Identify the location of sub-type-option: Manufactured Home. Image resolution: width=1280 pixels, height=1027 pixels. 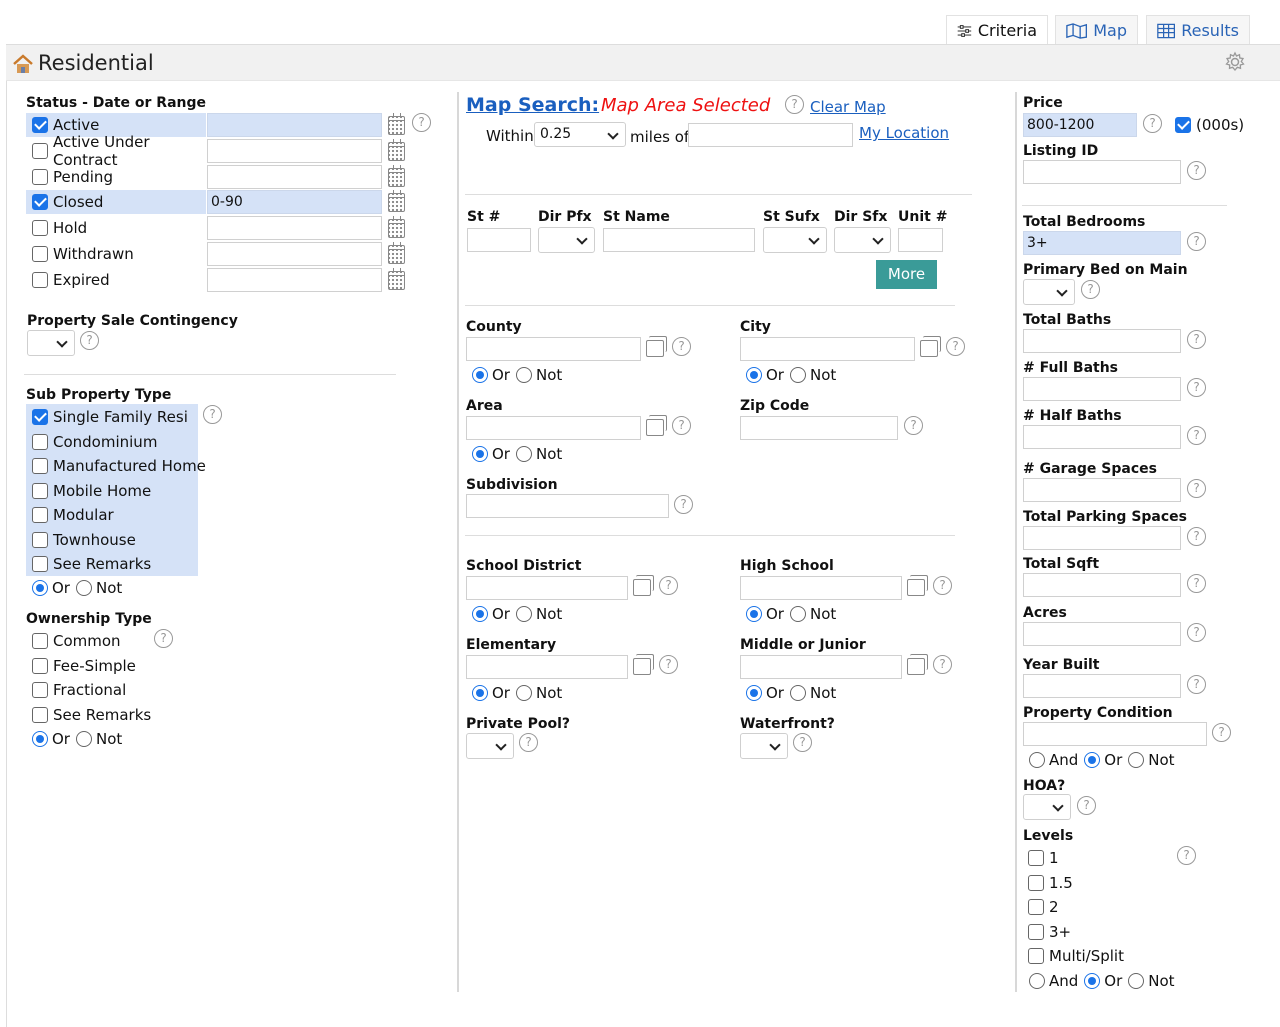
(116, 466).